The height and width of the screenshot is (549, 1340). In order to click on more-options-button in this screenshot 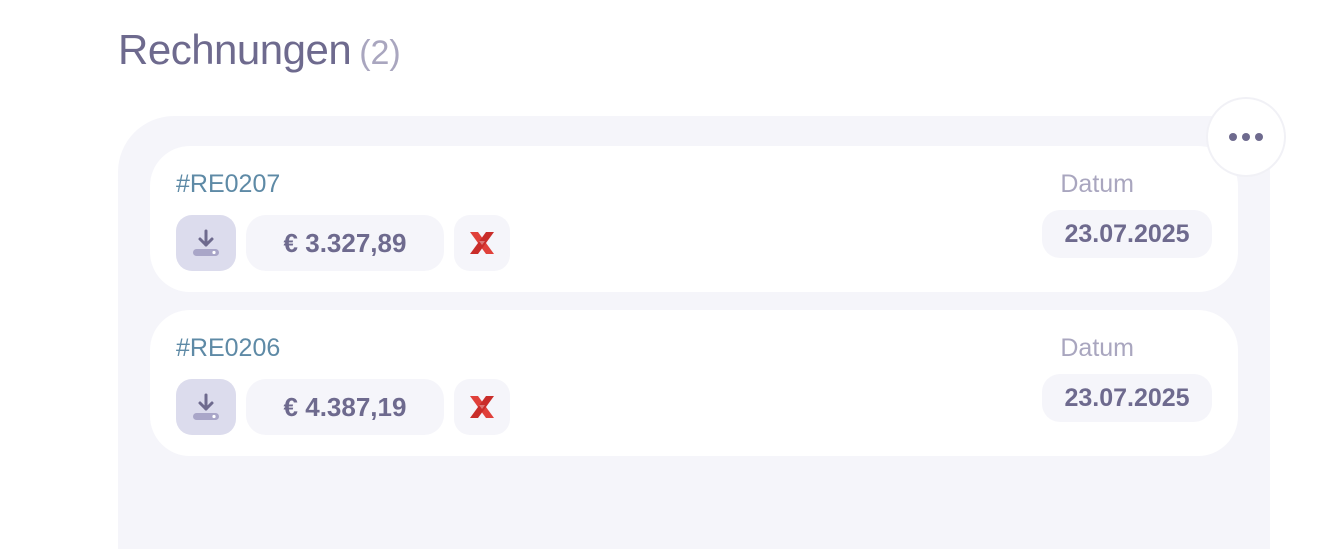, I will do `click(1246, 137)`.